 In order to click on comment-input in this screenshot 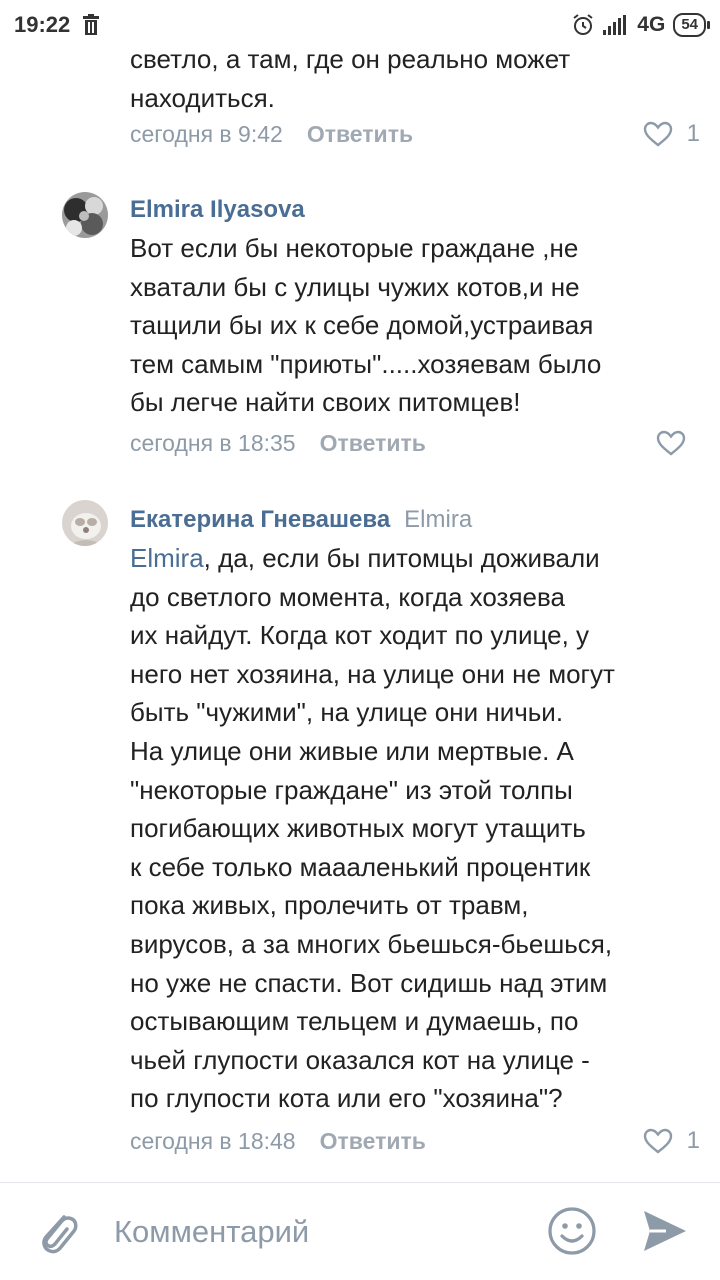, I will do `click(314, 1232)`.